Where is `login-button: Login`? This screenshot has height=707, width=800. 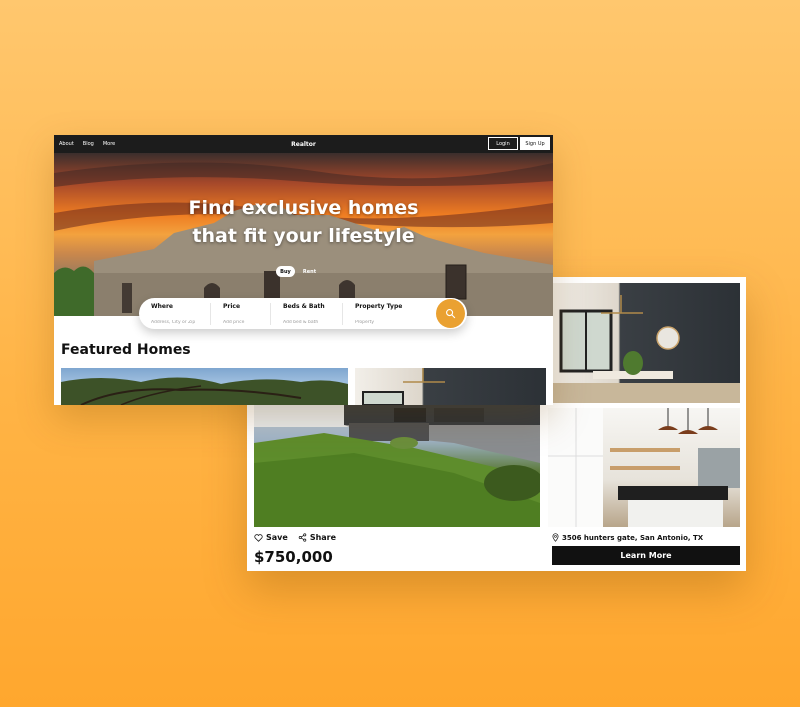
login-button: Login is located at coordinates (503, 143).